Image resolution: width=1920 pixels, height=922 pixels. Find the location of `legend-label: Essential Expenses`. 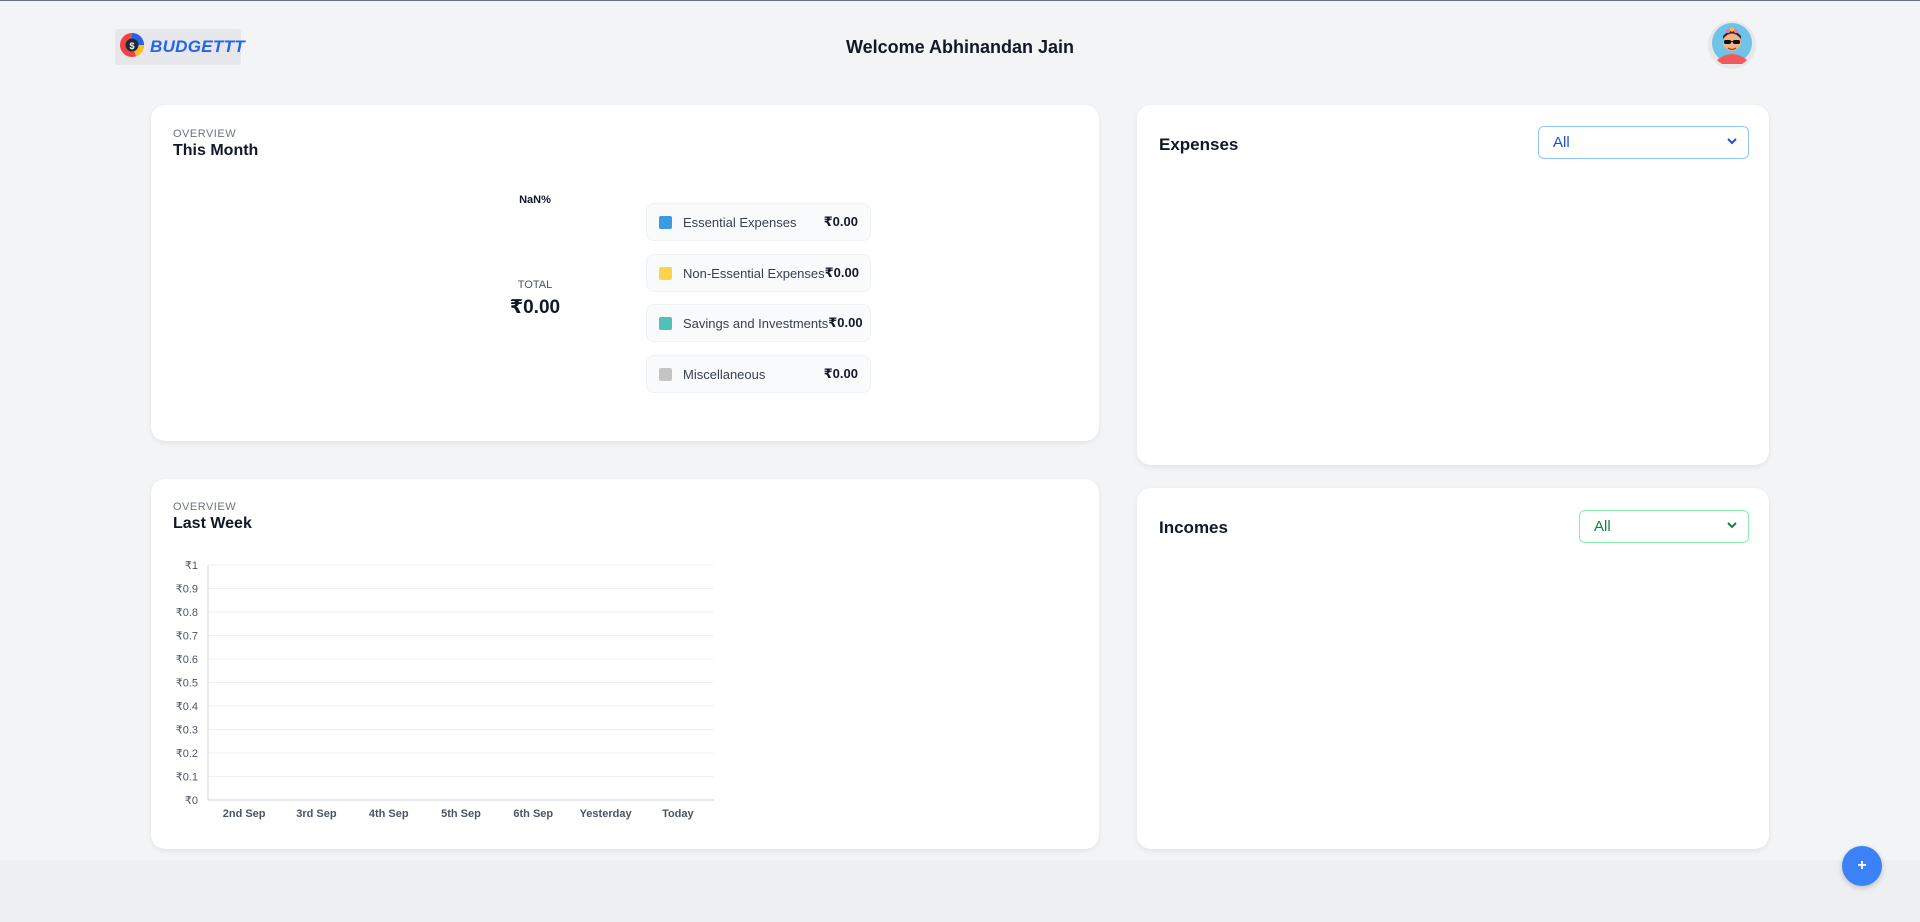

legend-label: Essential Expenses is located at coordinates (740, 222).